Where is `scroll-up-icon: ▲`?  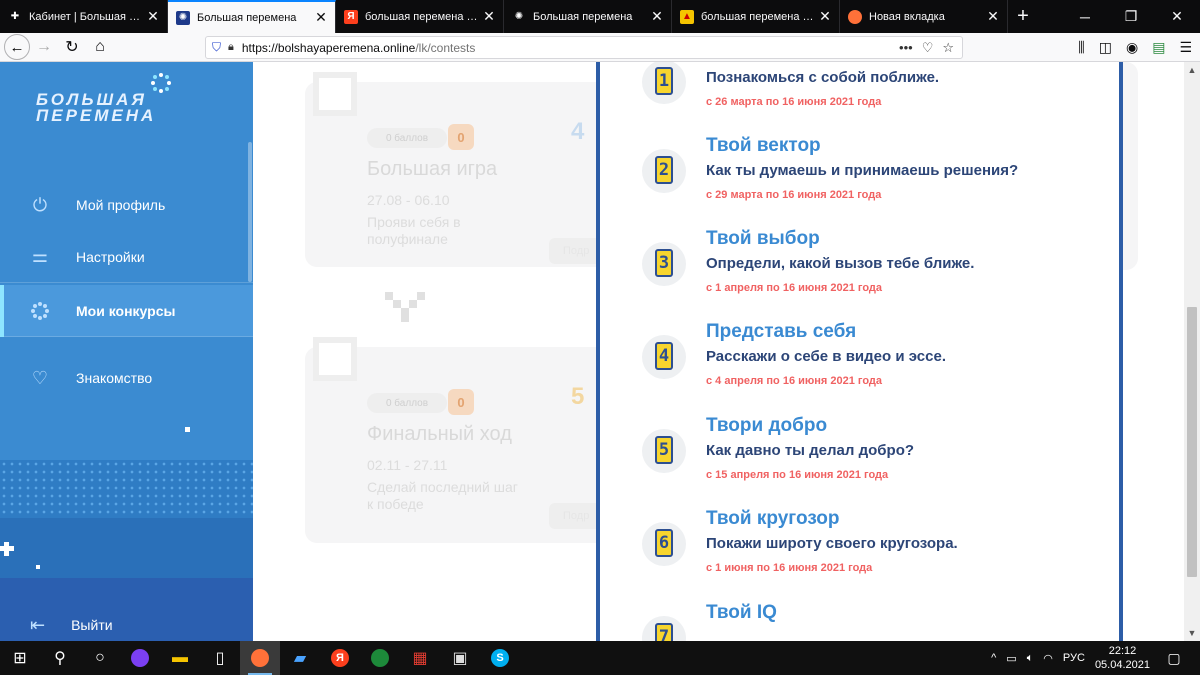
scroll-up-icon: ▲ is located at coordinates (1192, 70).